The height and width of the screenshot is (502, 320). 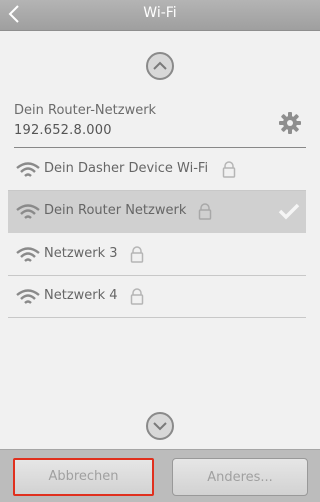 I want to click on checkmark-icon, so click(x=289, y=211).